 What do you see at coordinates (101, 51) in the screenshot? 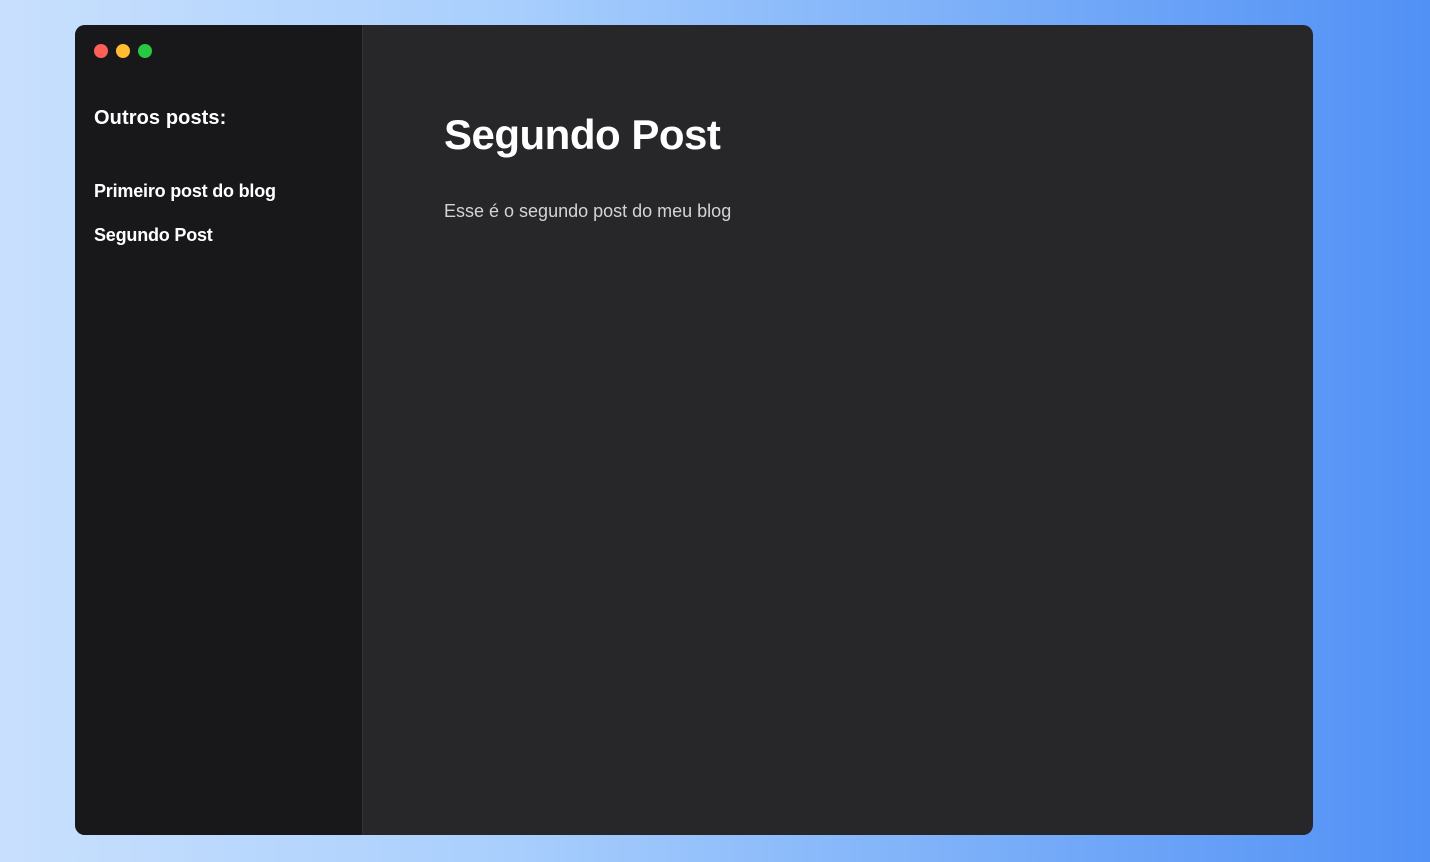
I see `close-window-button` at bounding box center [101, 51].